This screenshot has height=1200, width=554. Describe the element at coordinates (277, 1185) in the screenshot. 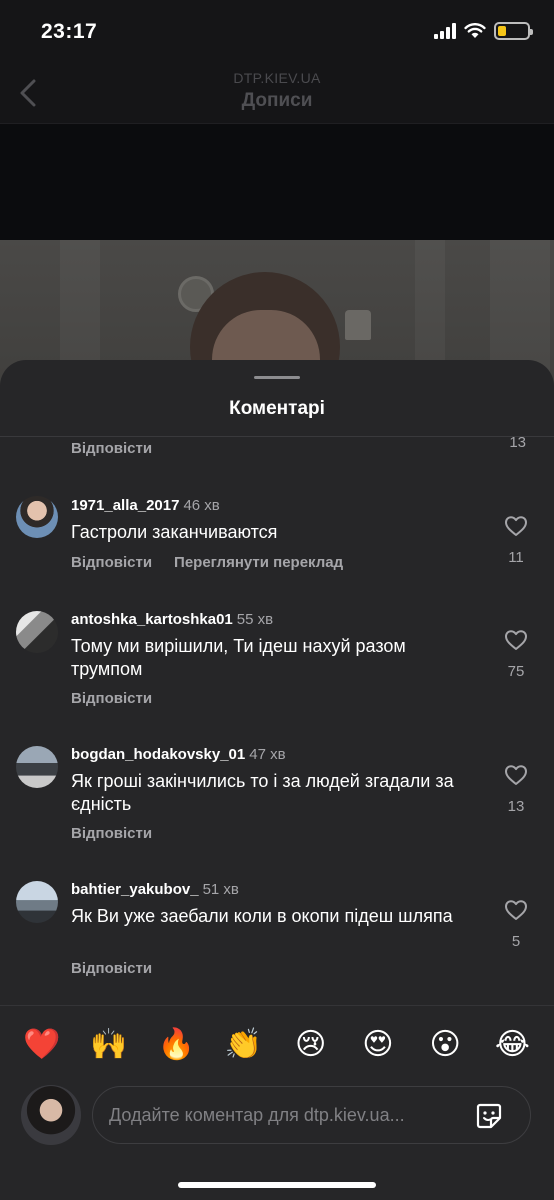

I see `home-indicator` at that location.